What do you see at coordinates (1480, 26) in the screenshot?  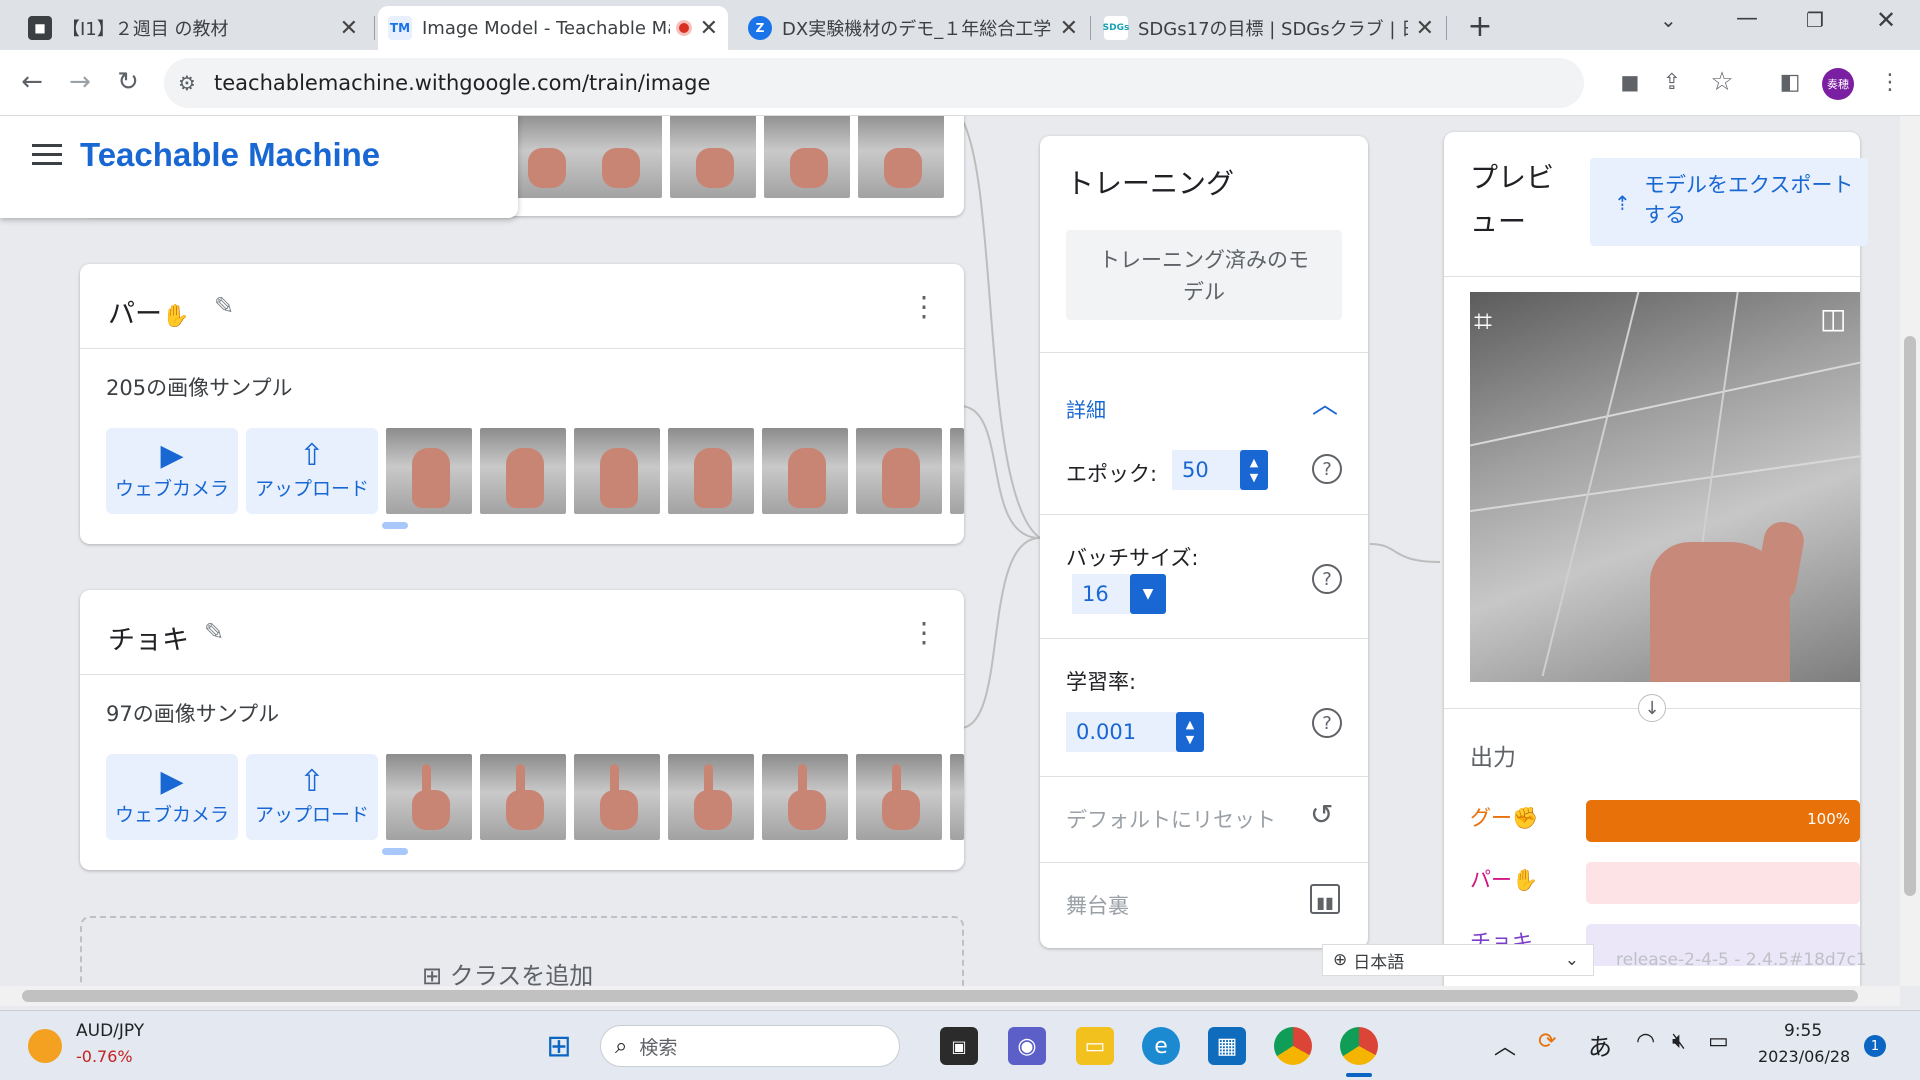 I see `new-tab-button: +` at bounding box center [1480, 26].